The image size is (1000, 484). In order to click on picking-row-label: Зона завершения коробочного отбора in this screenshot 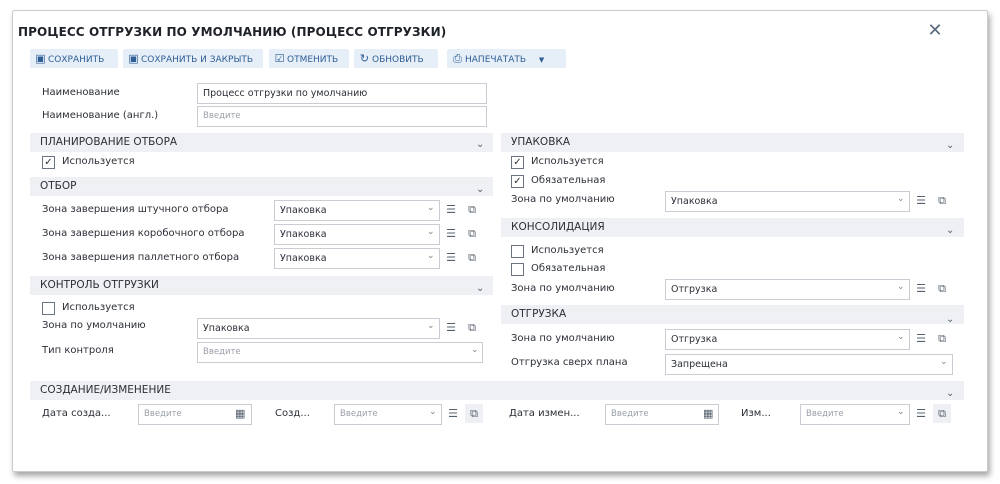, I will do `click(143, 233)`.